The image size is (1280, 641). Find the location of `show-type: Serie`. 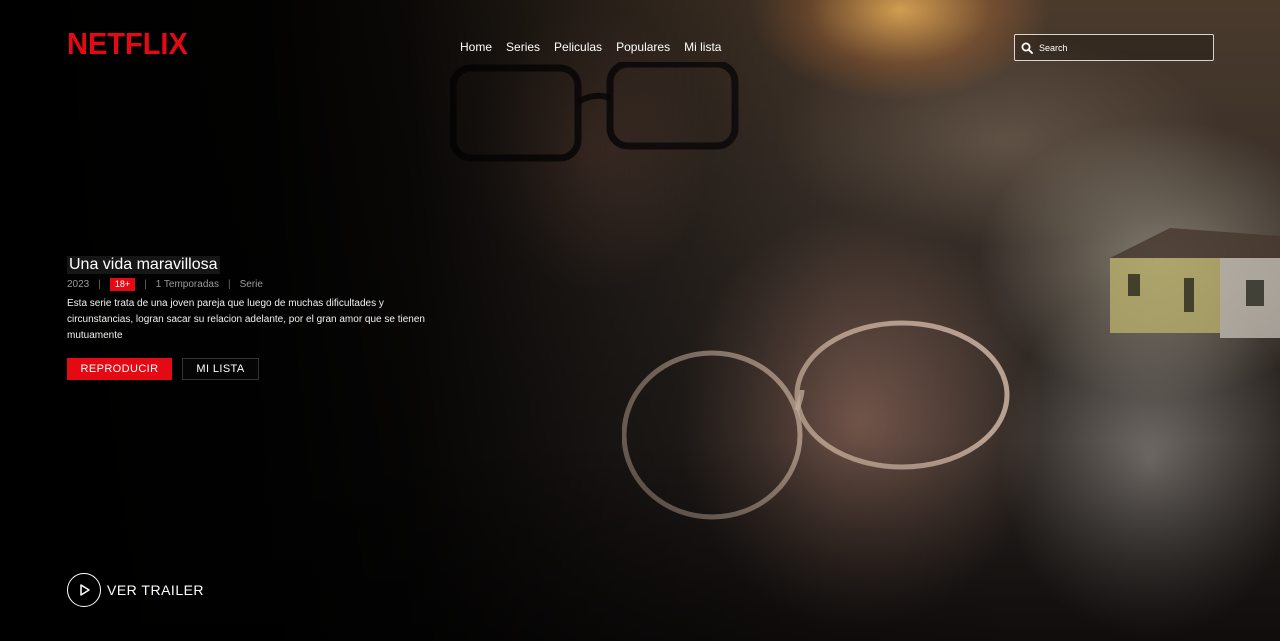

show-type: Serie is located at coordinates (251, 284).